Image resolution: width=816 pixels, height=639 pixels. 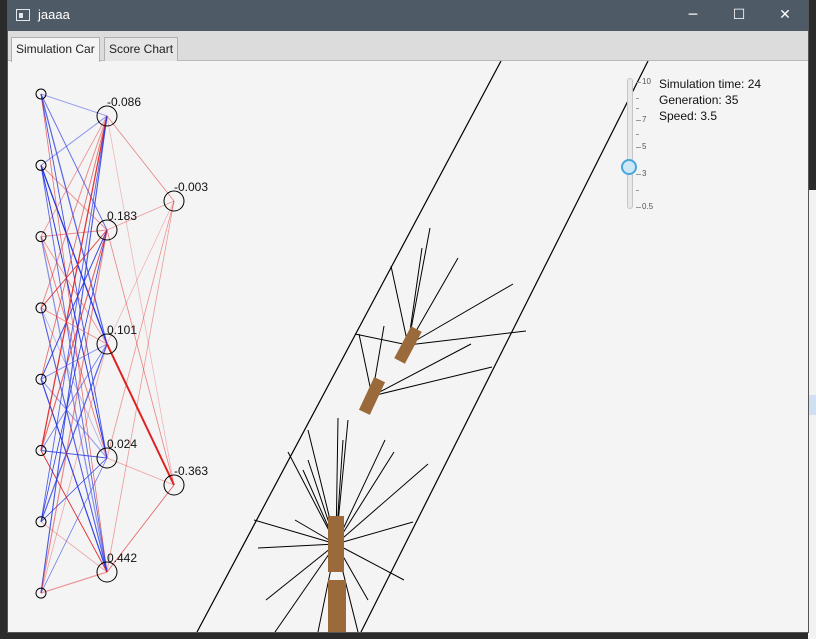 What do you see at coordinates (191, 471) in the screenshot?
I see `output-node-value: -0.363` at bounding box center [191, 471].